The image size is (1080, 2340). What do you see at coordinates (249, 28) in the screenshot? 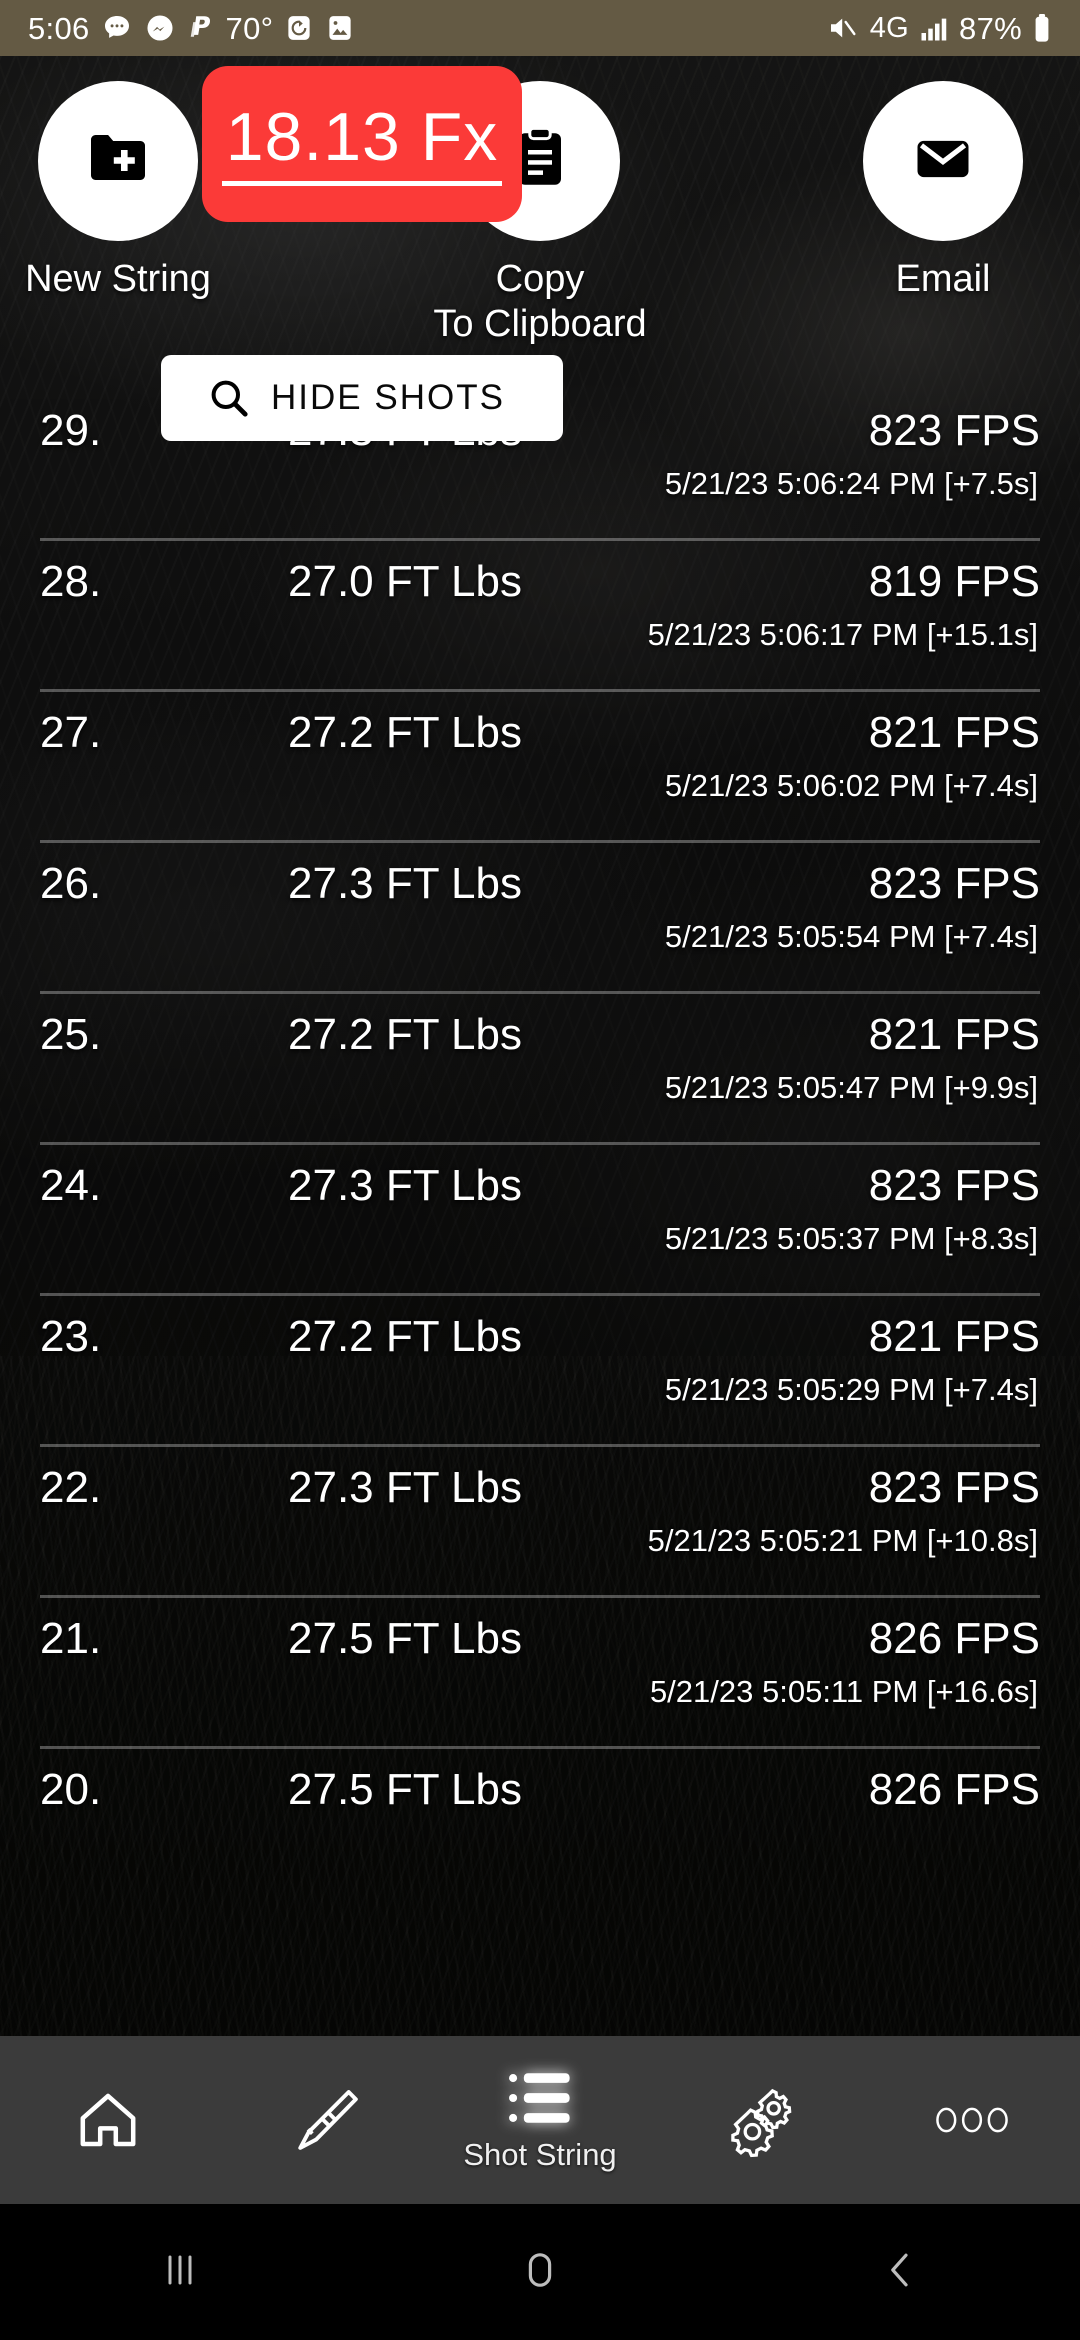
I see `status-temperature: 70°` at bounding box center [249, 28].